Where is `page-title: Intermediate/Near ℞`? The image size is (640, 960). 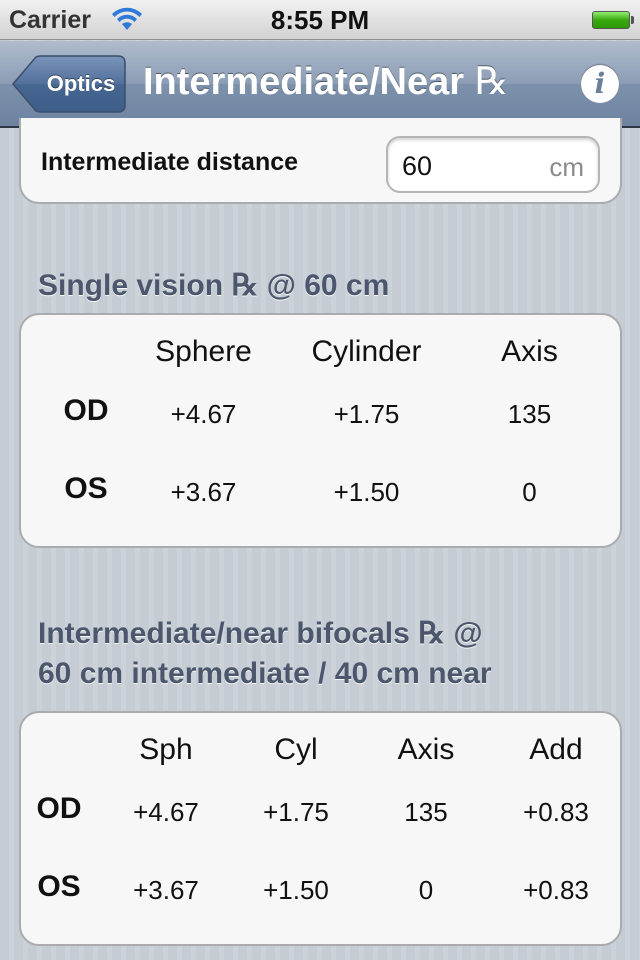 page-title: Intermediate/Near ℞ is located at coordinates (326, 81).